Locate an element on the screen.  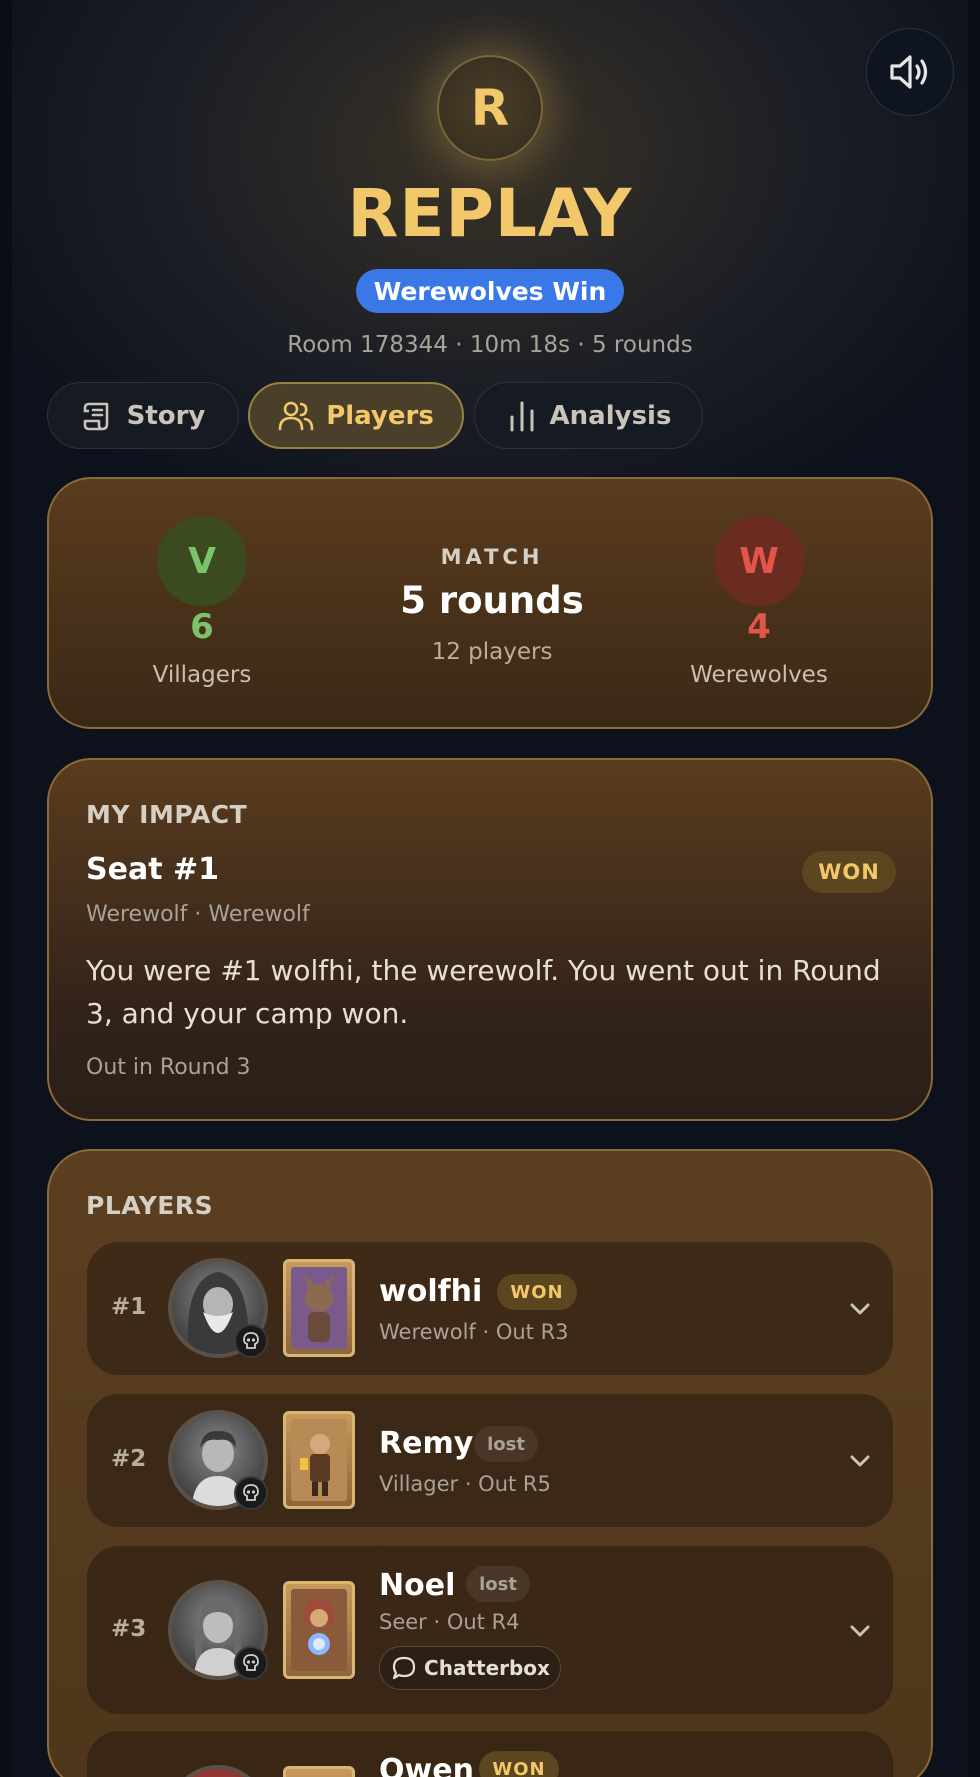
player-name: Owen is located at coordinates (426, 1765).